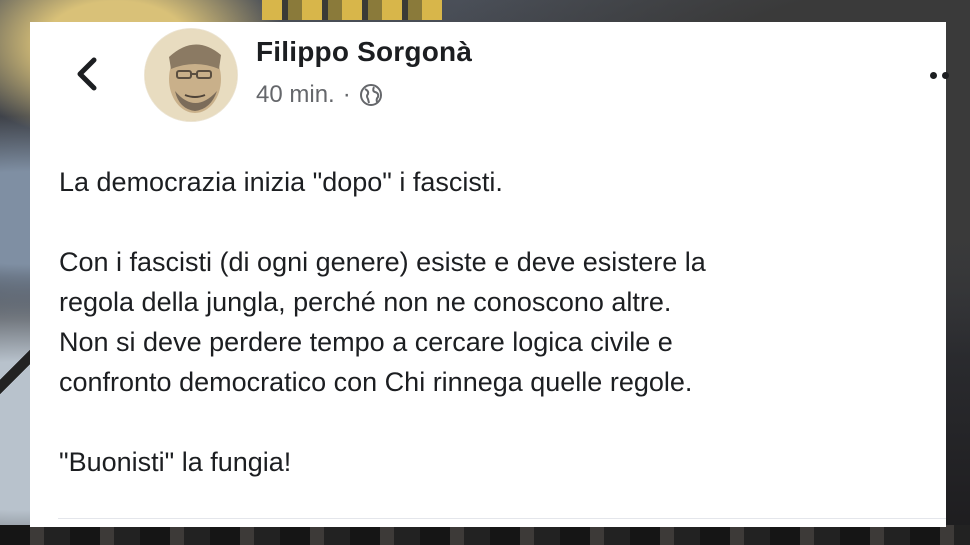 This screenshot has width=970, height=545. I want to click on chevron-left-icon, so click(87, 74).